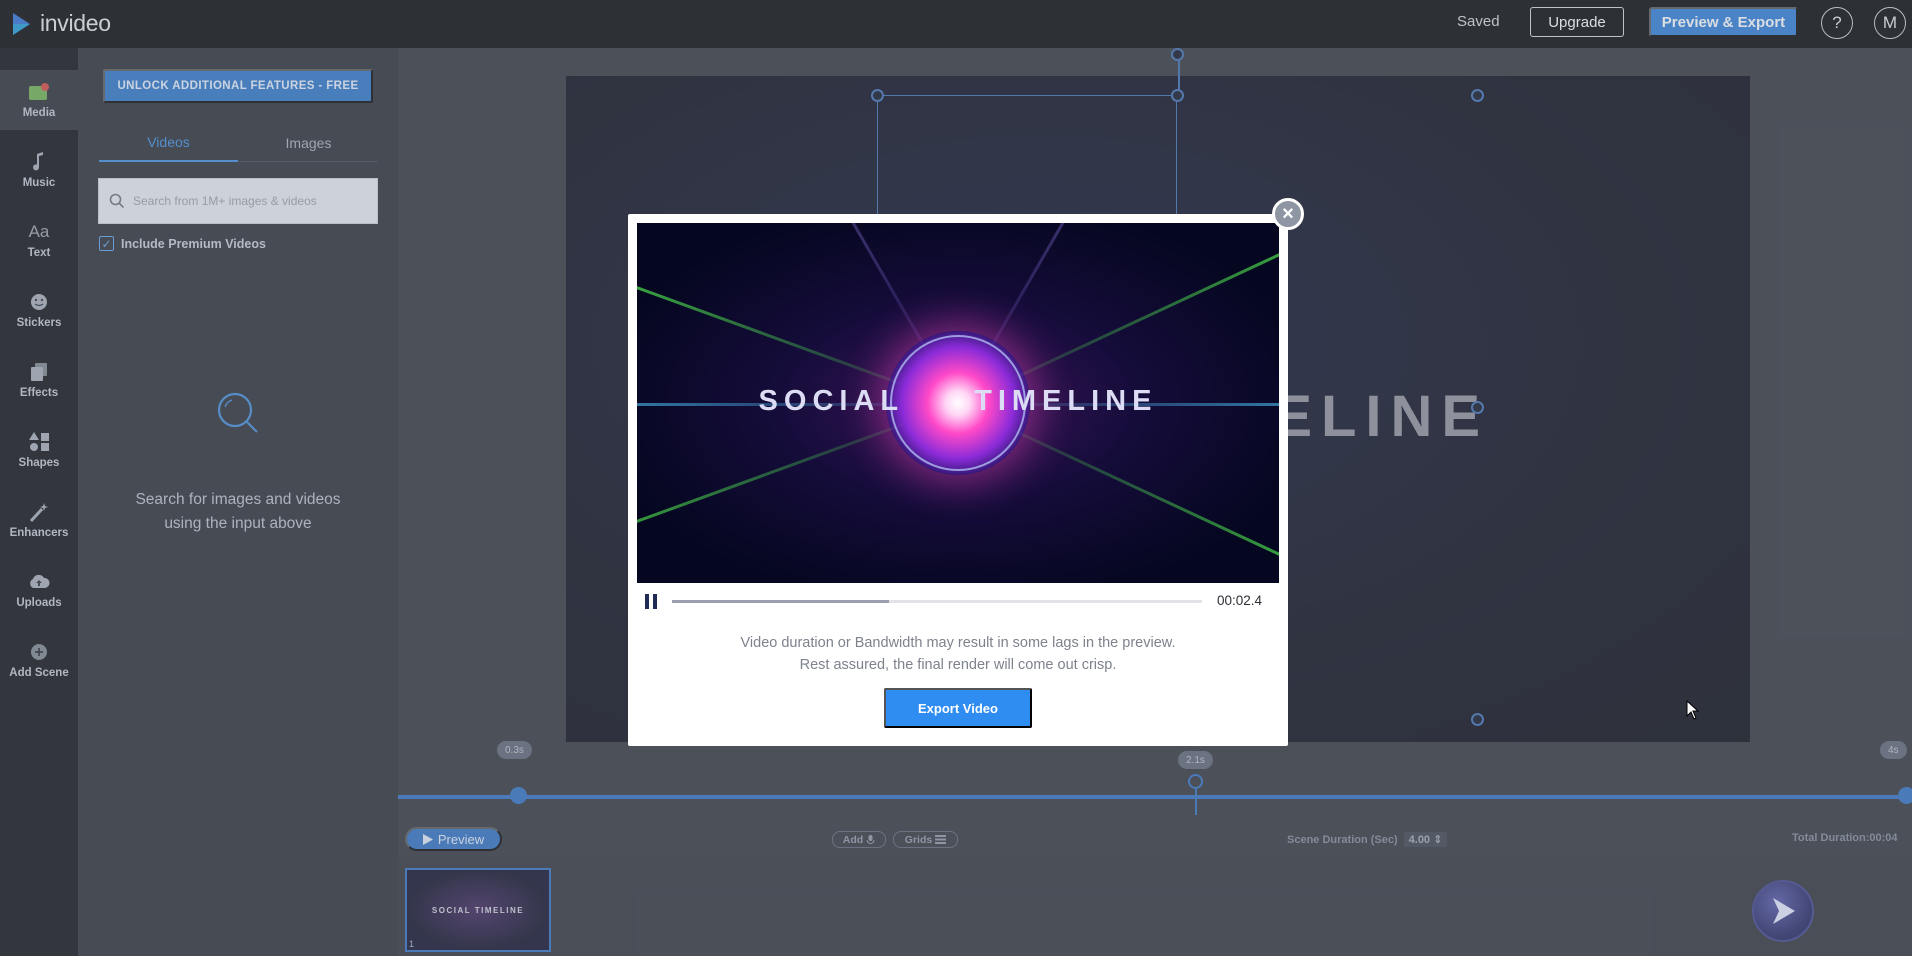  What do you see at coordinates (781, 601) in the screenshot?
I see `video-progress-fill` at bounding box center [781, 601].